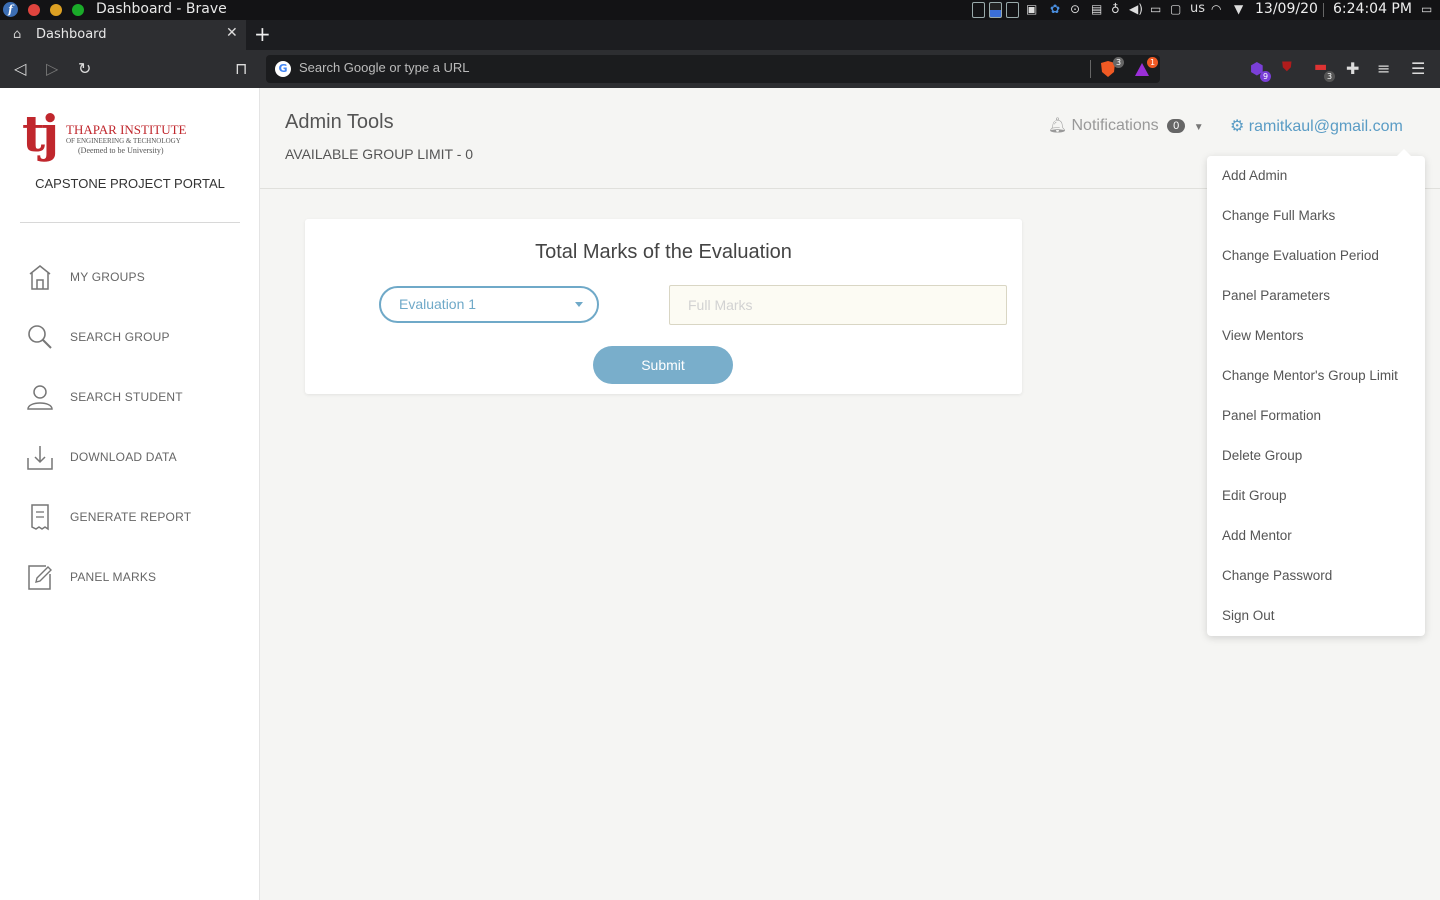  Describe the element at coordinates (1096, 9) in the screenshot. I see `clipboard-icon: ▤` at that location.